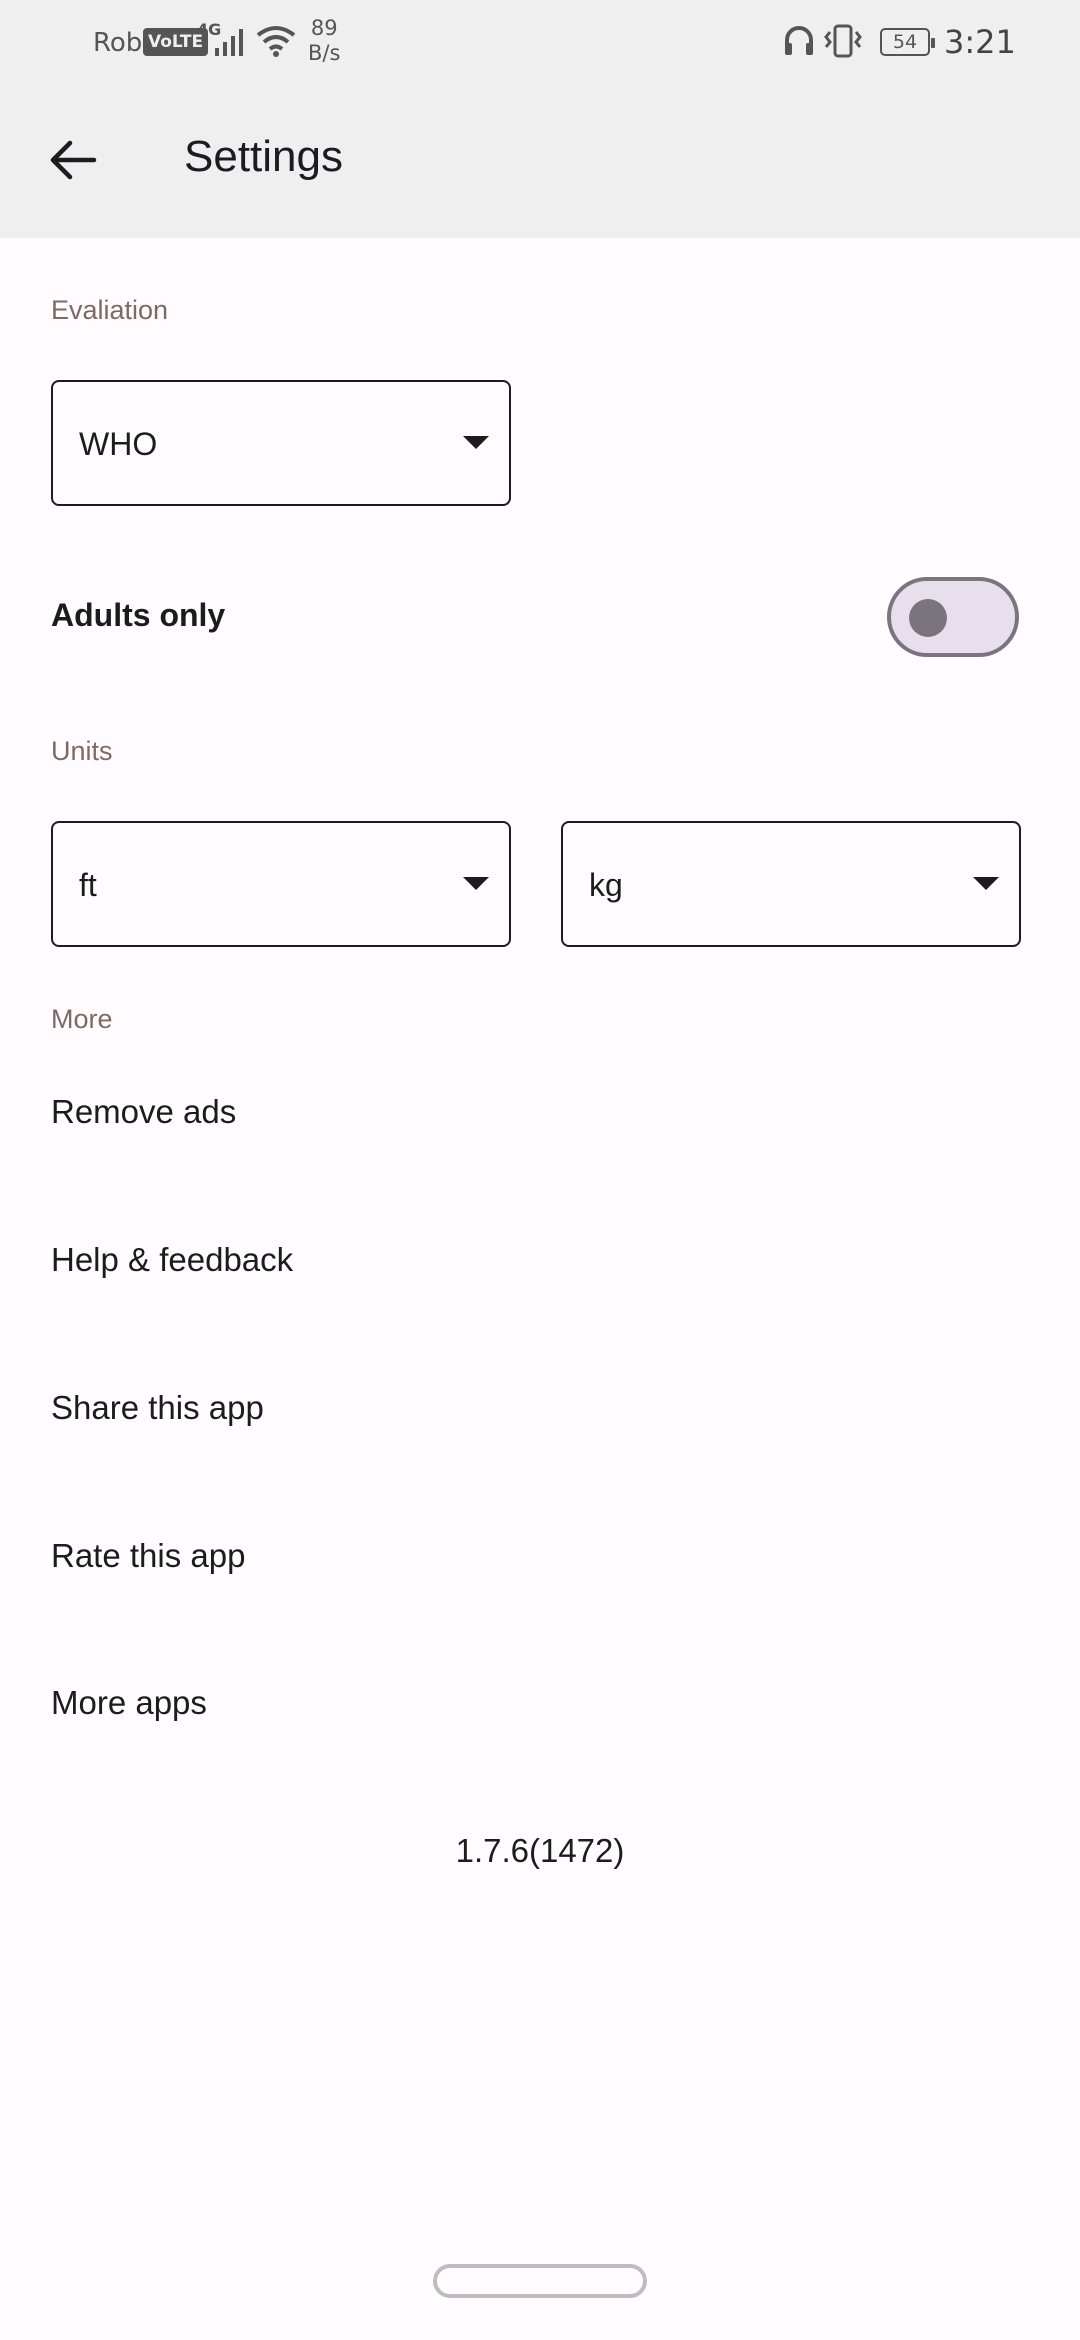  Describe the element at coordinates (138, 615) in the screenshot. I see `adults-only-label: Adults only` at that location.